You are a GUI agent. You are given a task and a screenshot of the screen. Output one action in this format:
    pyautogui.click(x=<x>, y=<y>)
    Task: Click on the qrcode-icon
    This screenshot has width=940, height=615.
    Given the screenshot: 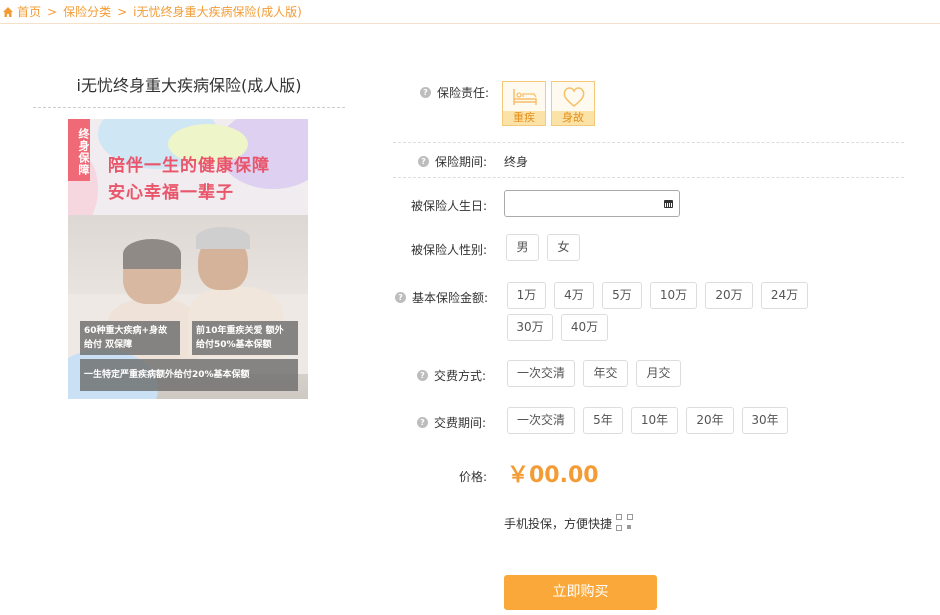 What is the action you would take?
    pyautogui.click(x=625, y=523)
    